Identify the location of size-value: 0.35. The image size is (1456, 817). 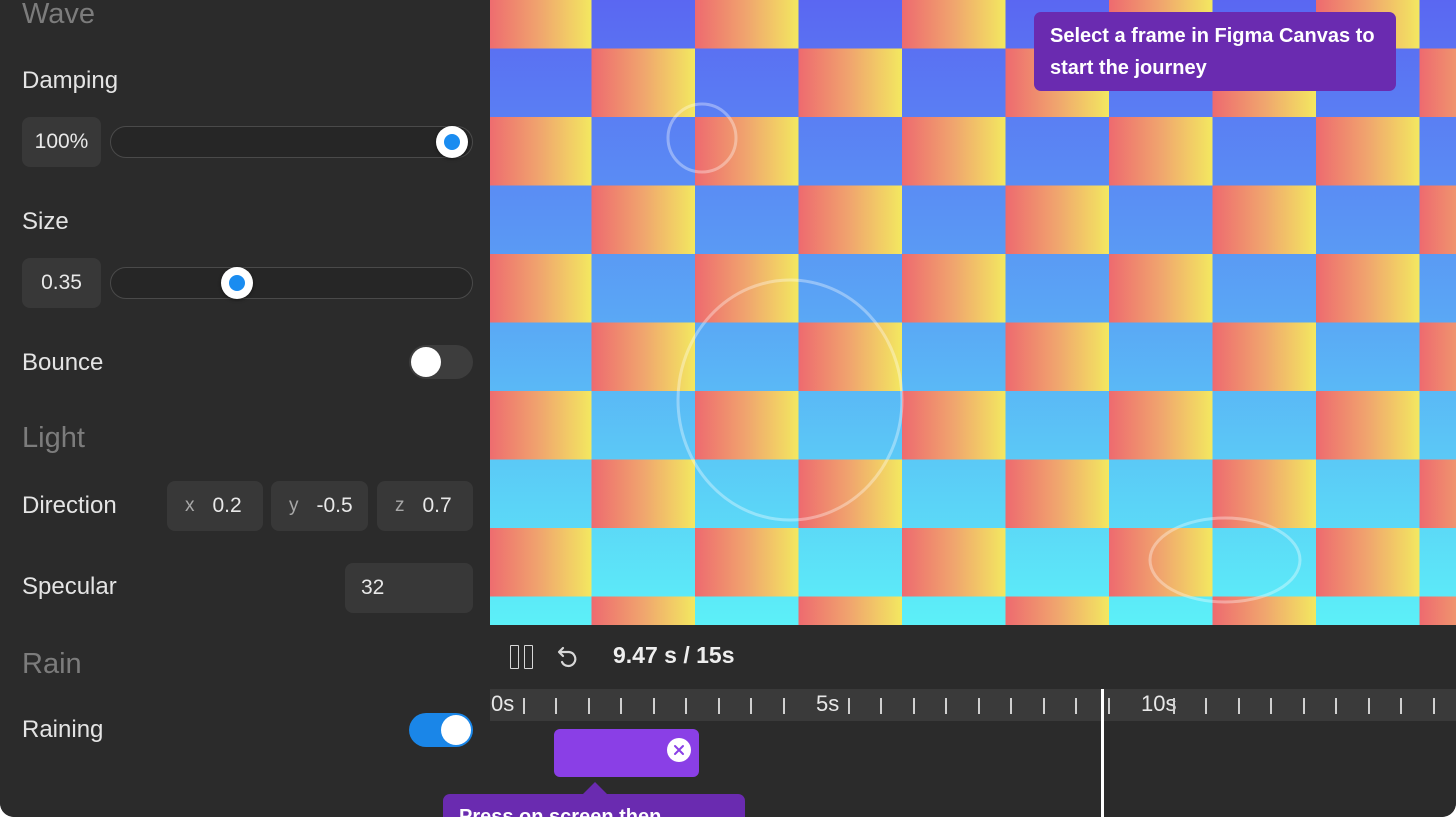
(61, 283).